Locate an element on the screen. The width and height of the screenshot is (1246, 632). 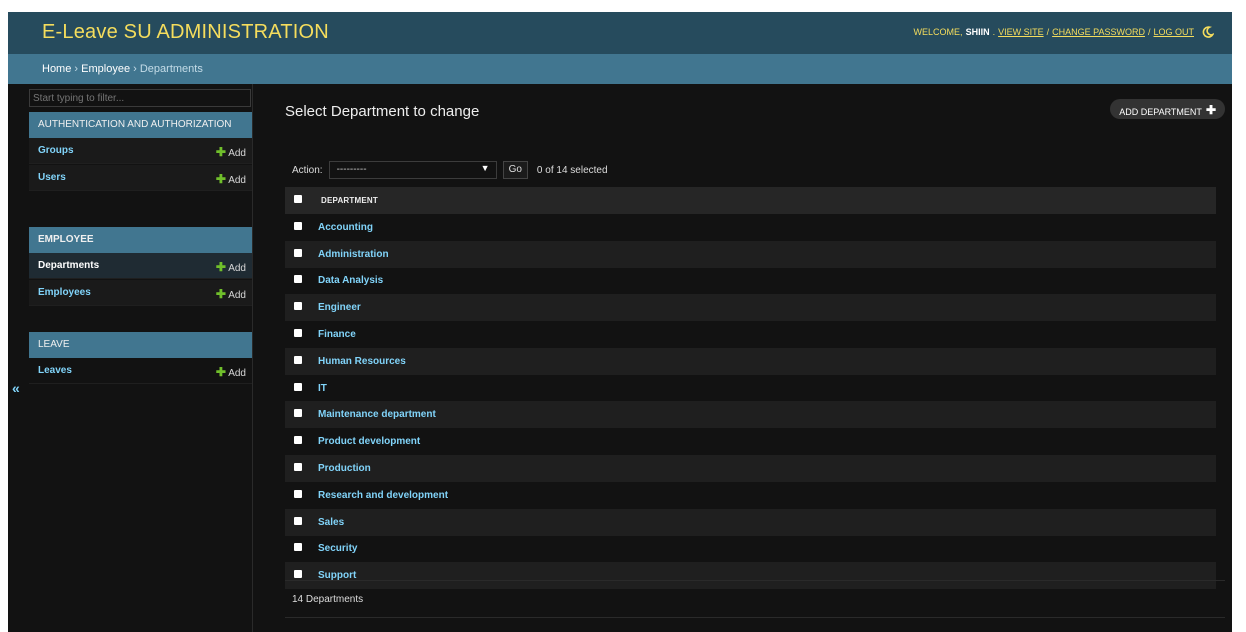
action-select: --------- ▼ is located at coordinates (412, 170).